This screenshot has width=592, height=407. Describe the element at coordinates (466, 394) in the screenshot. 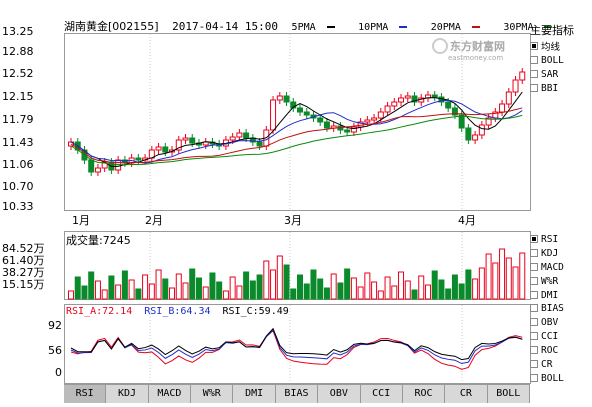

I see `tab-cr: CR` at that location.